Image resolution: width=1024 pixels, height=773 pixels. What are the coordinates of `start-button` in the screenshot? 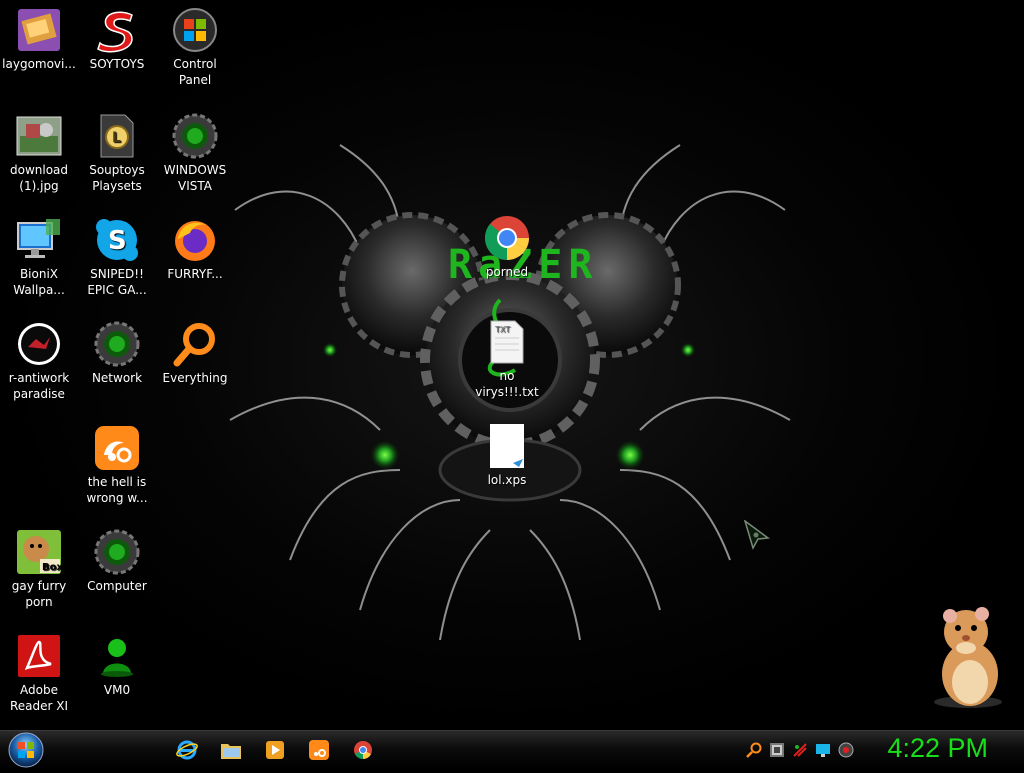 It's located at (26, 750).